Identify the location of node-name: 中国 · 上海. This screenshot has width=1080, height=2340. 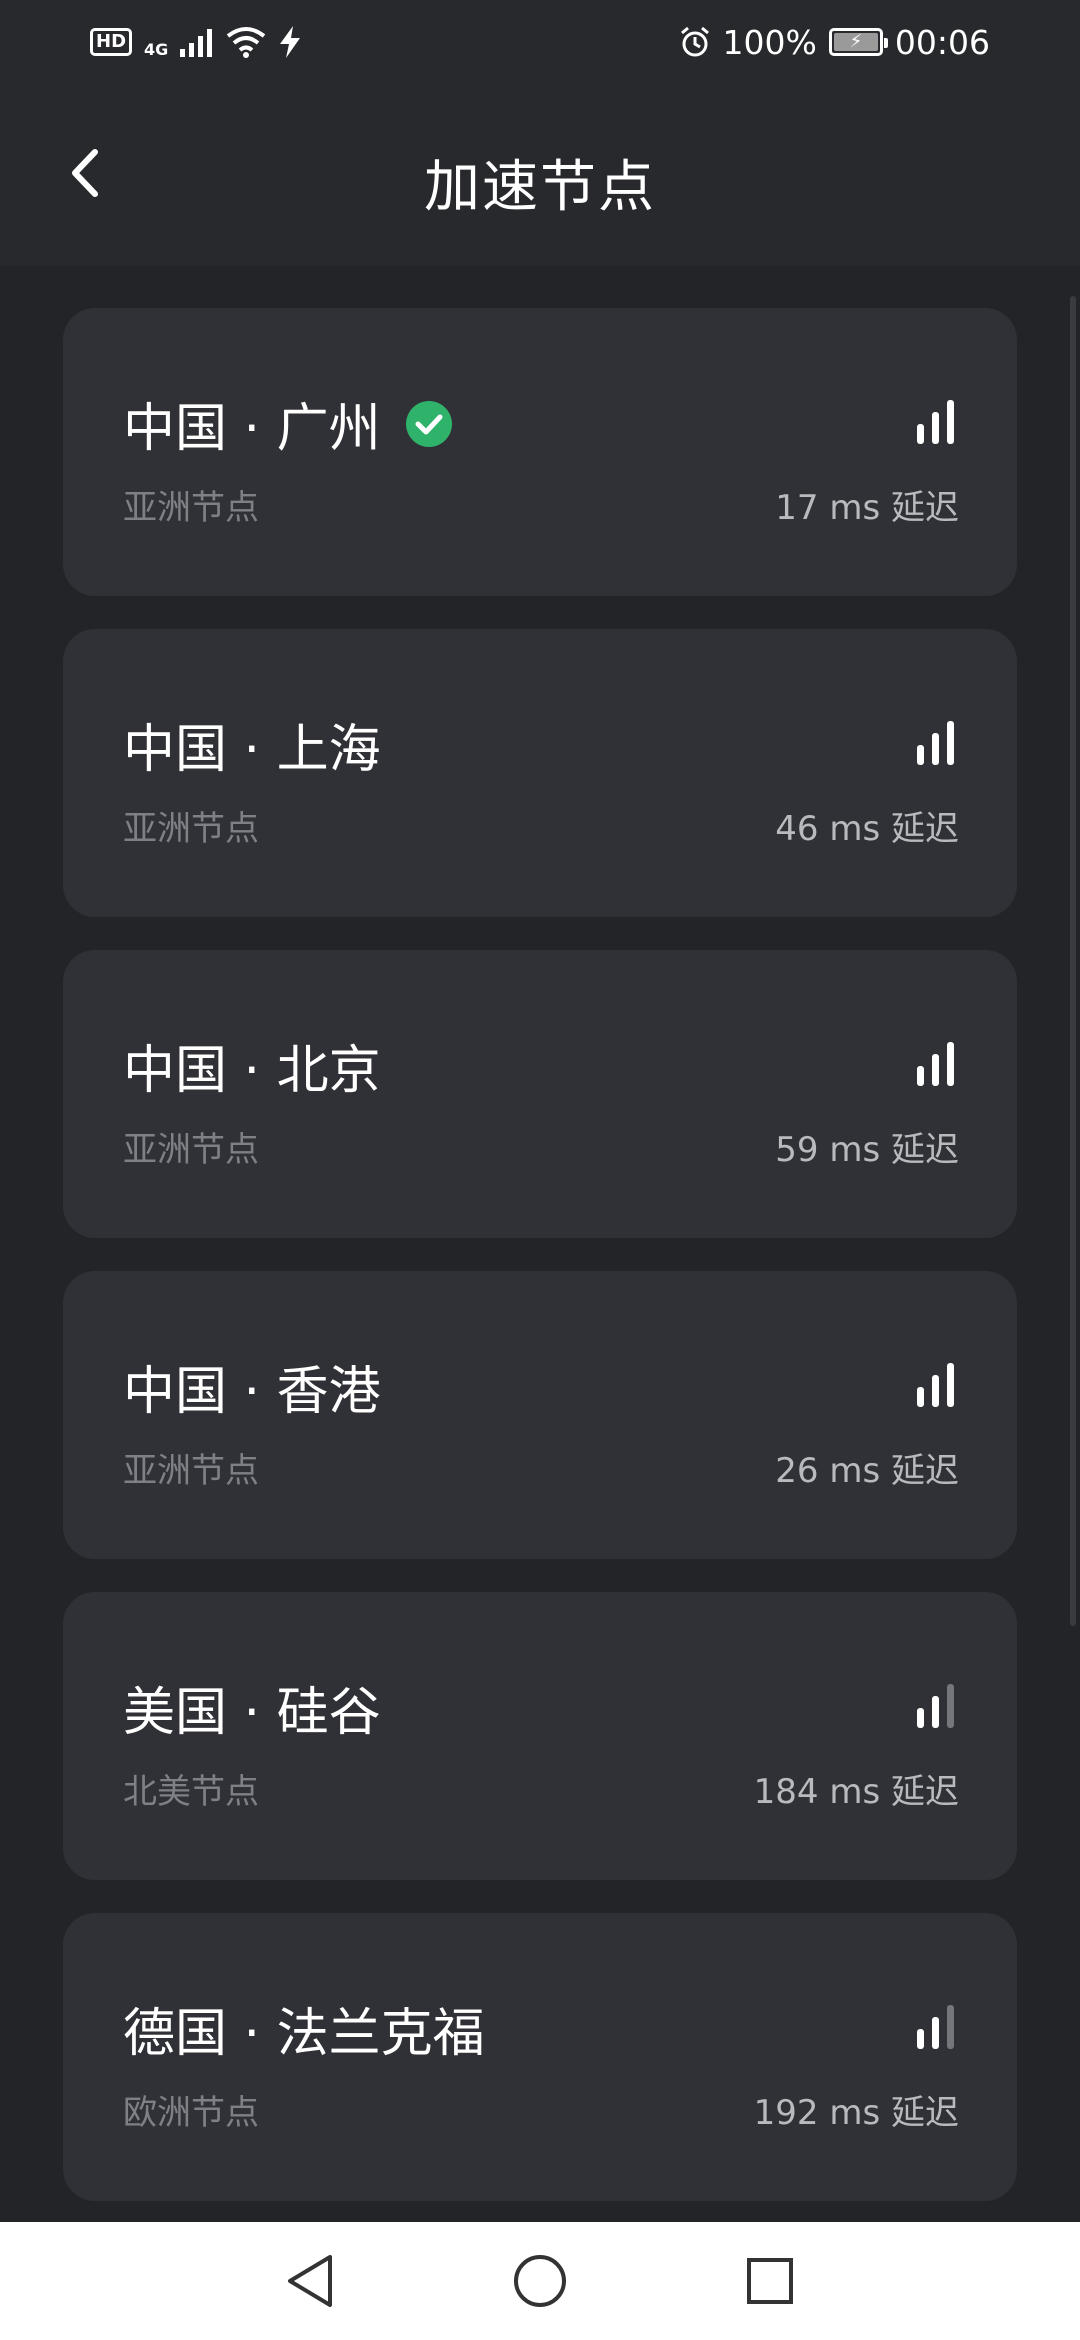
(252, 750).